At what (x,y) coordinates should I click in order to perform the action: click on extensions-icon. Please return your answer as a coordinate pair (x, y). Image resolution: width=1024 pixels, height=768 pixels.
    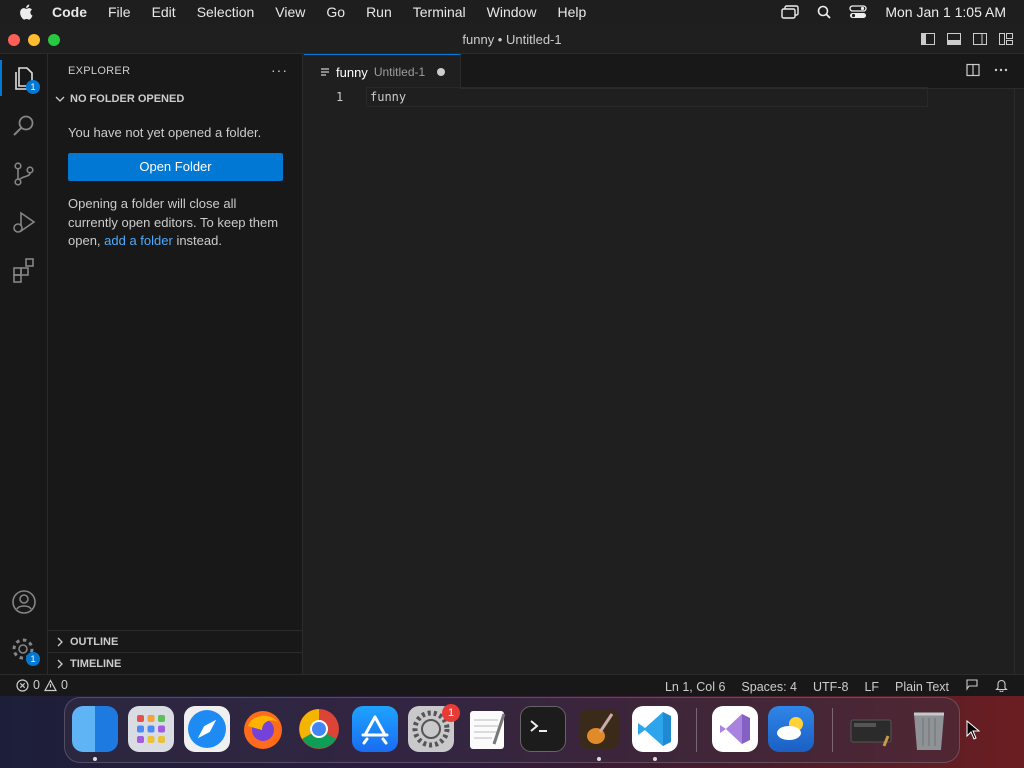
    Looking at the image, I should click on (23, 270).